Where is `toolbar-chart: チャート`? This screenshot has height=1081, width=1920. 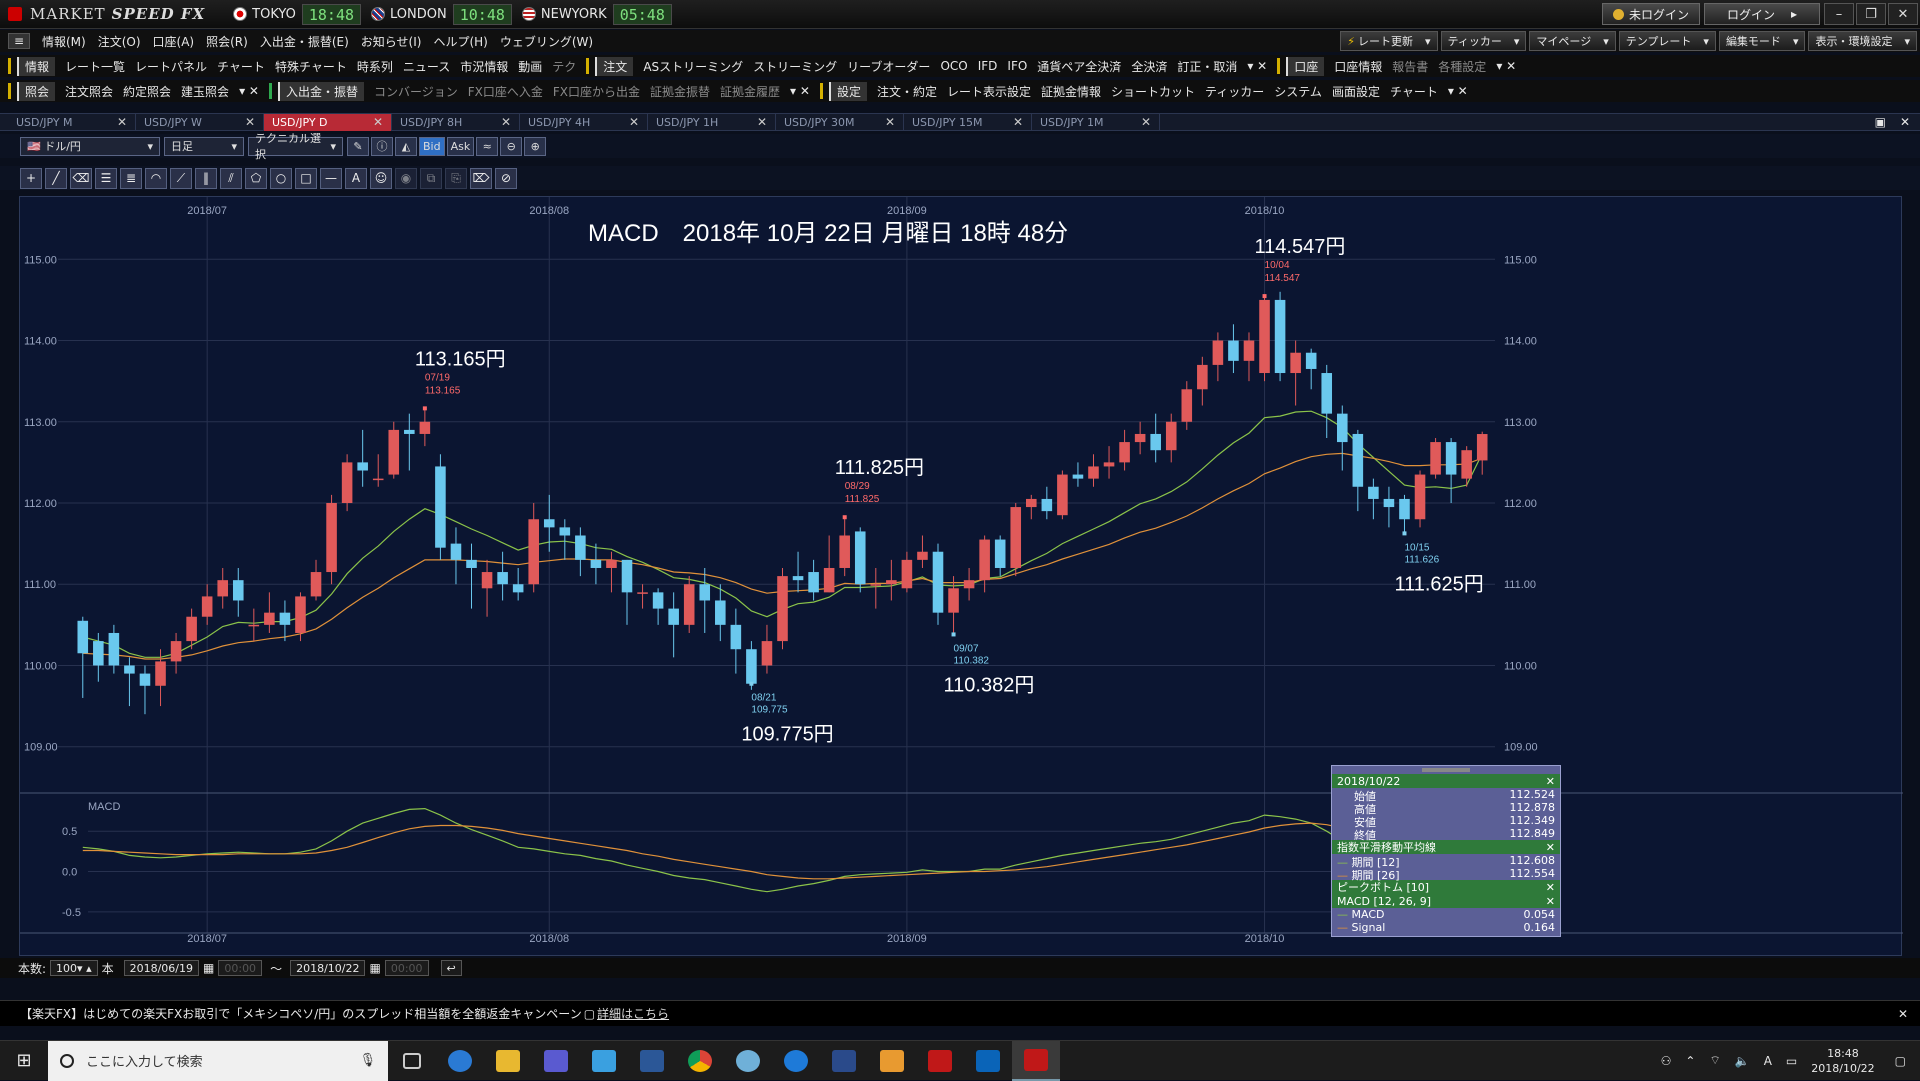
toolbar-chart: チャート is located at coordinates (241, 66).